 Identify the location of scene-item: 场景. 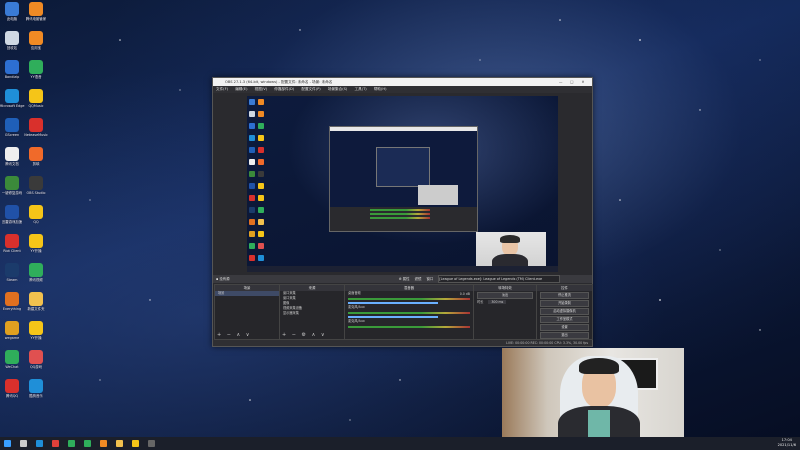
(247, 293).